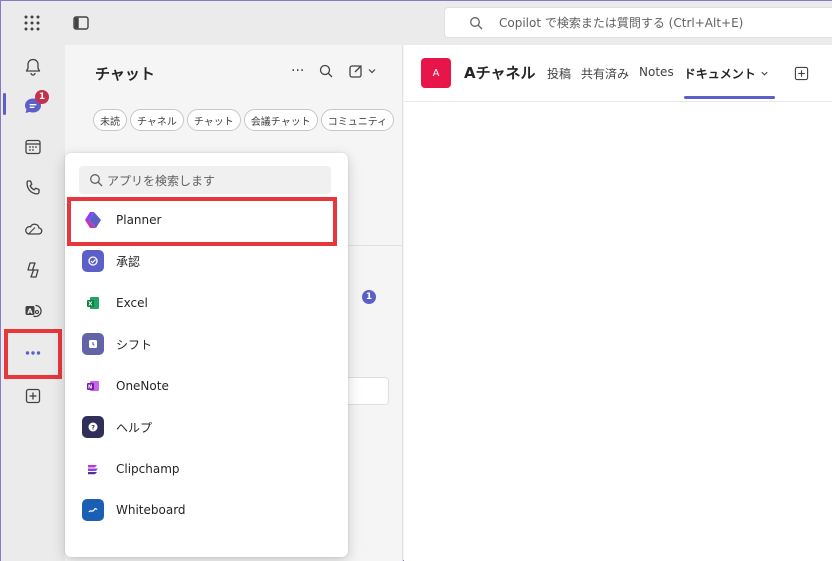 Image resolution: width=832 pixels, height=561 pixels. Describe the element at coordinates (32, 23) in the screenshot. I see `app-launcher-icon` at that location.